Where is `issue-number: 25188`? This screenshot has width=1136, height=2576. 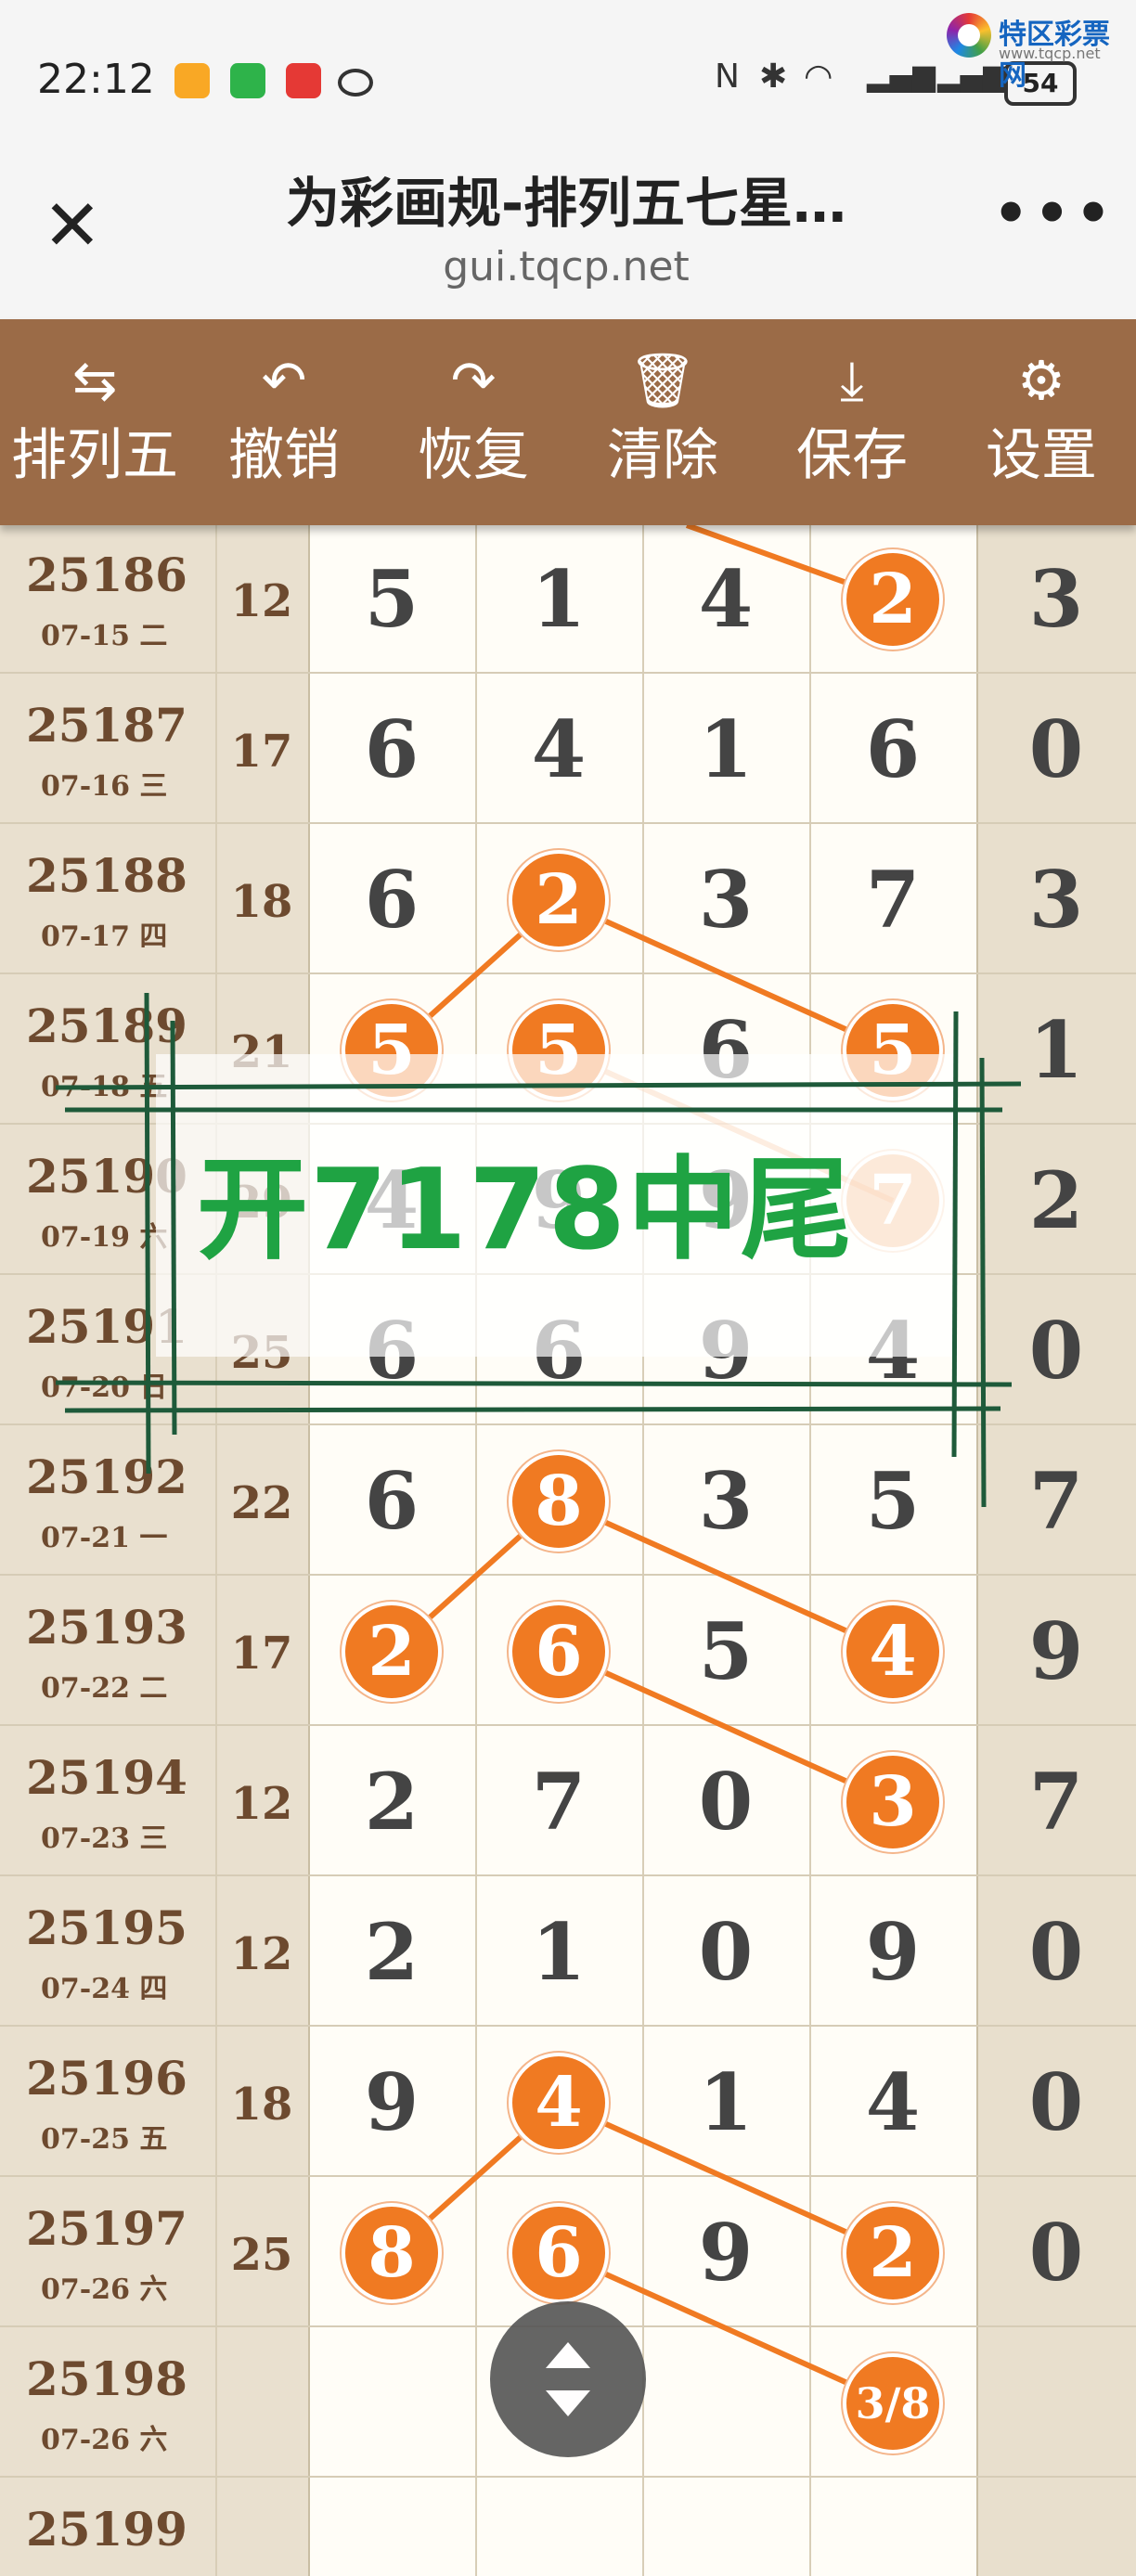 issue-number: 25188 is located at coordinates (106, 876).